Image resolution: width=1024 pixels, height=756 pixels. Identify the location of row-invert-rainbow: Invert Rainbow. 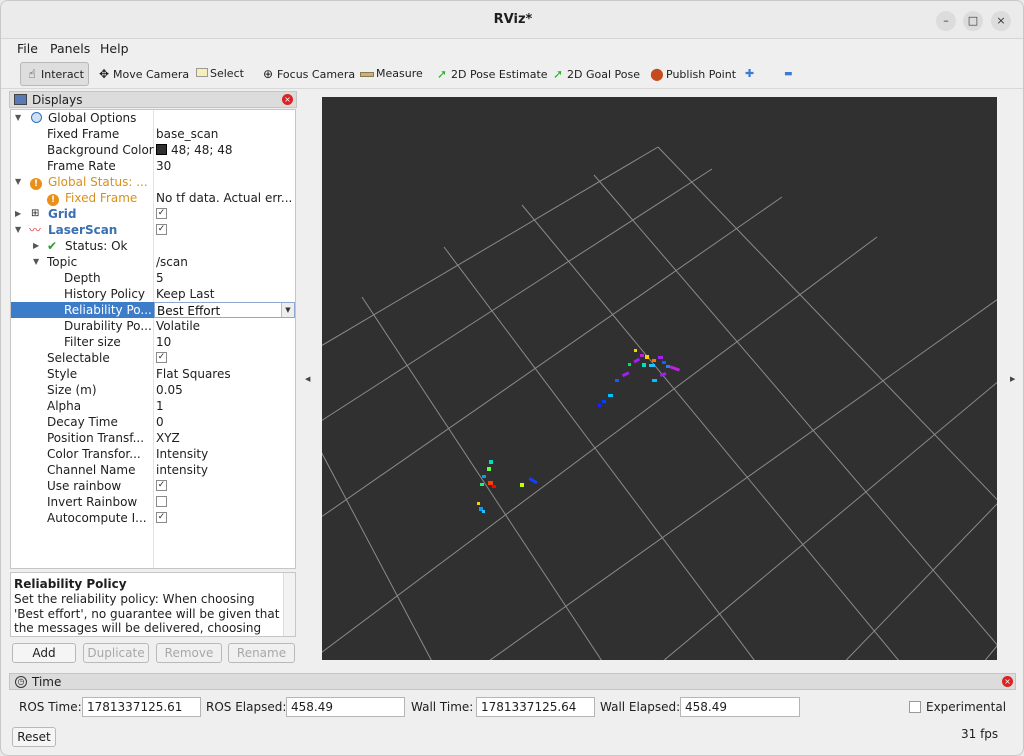
(153, 502).